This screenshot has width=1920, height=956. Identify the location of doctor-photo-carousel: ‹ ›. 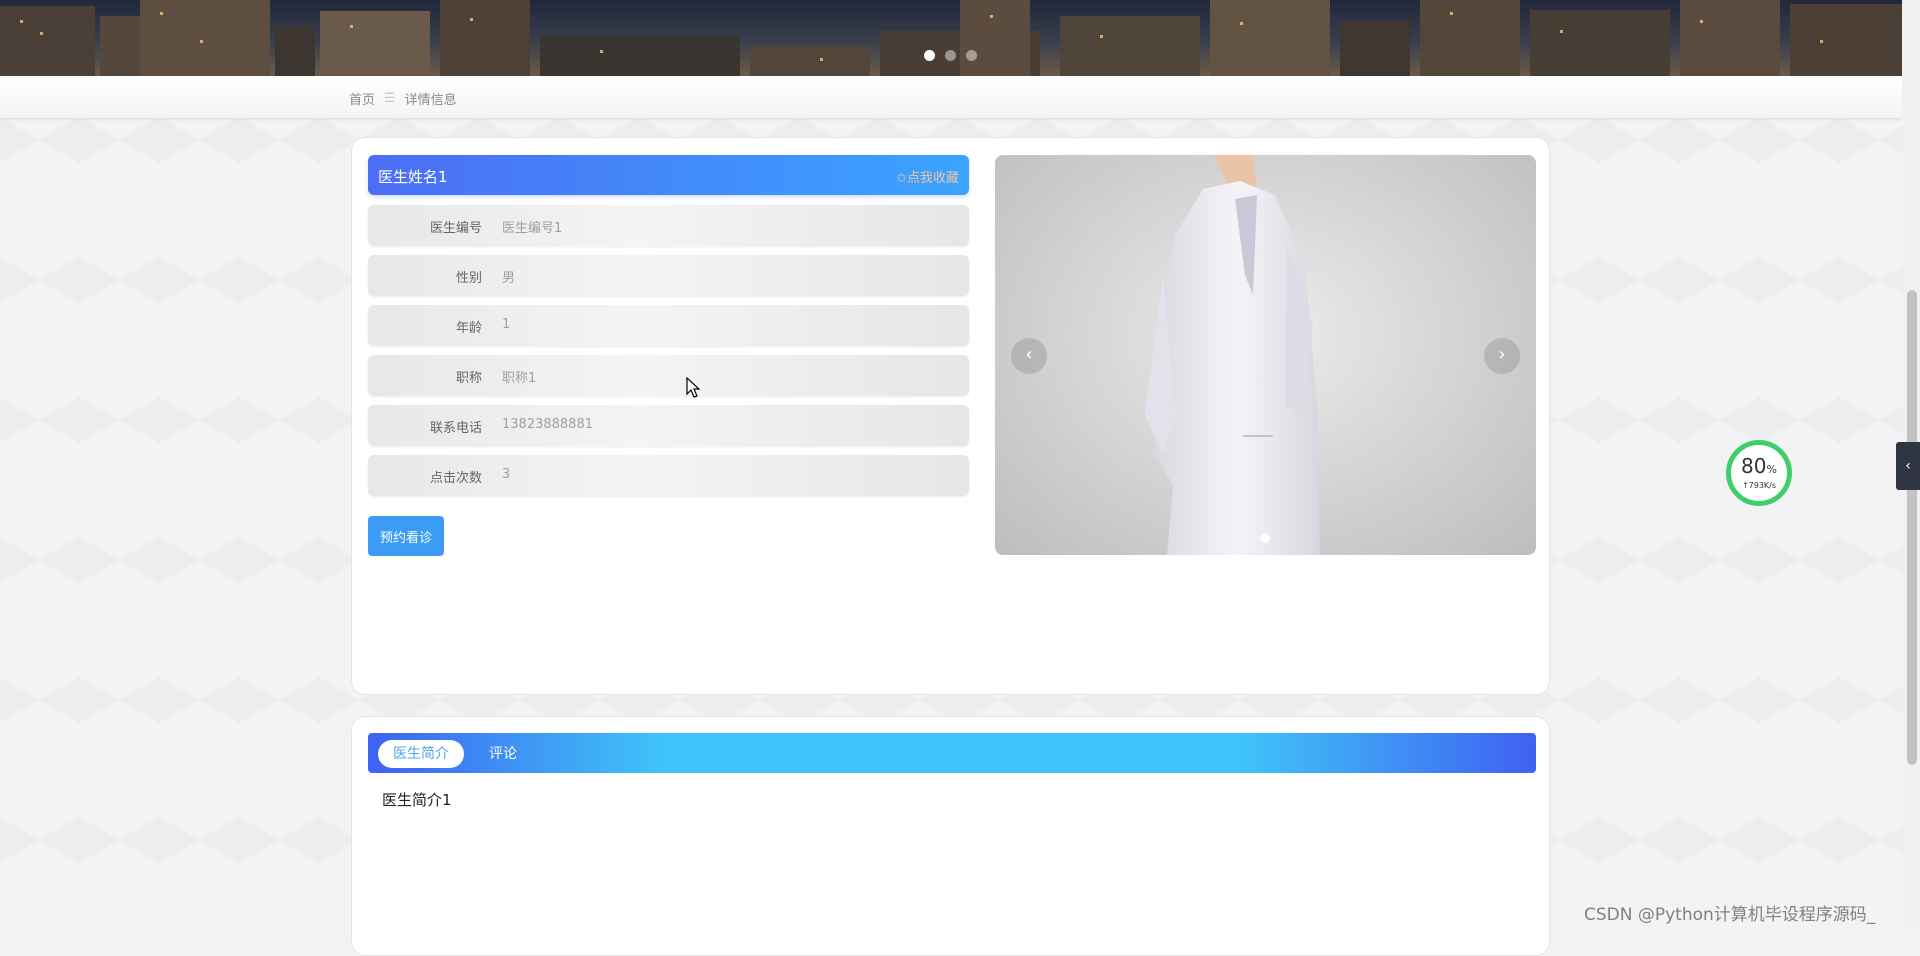
(1265, 355).